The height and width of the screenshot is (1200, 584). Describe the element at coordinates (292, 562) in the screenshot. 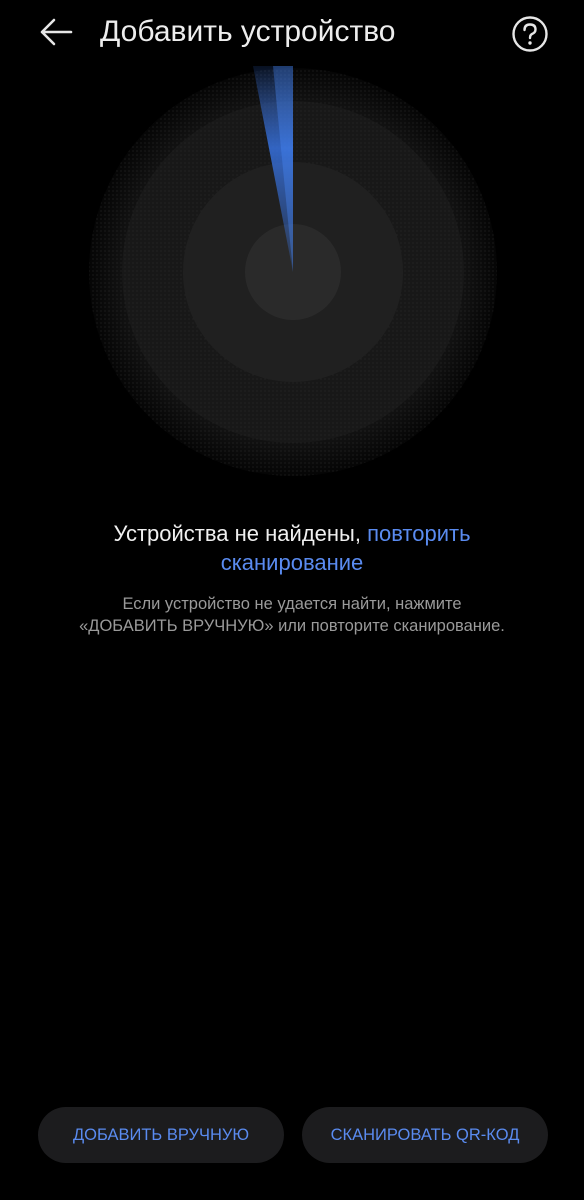

I see `retry-scan-link-cont: сканирование` at that location.